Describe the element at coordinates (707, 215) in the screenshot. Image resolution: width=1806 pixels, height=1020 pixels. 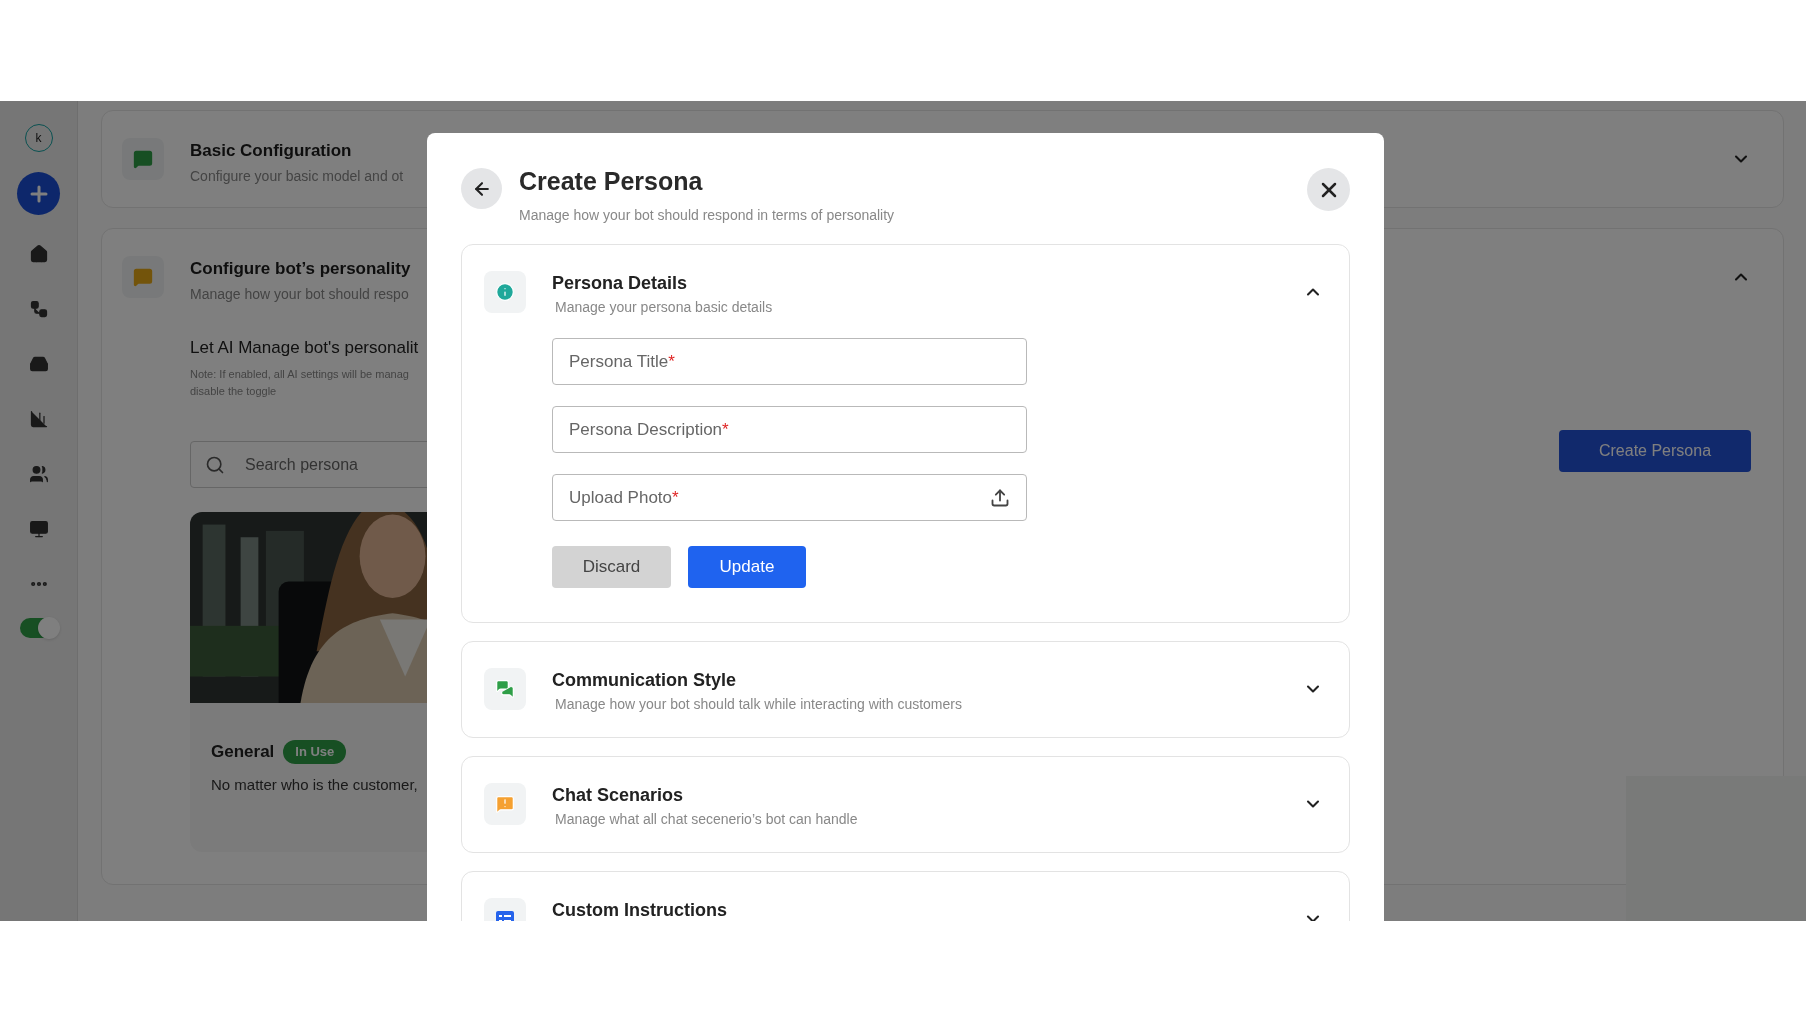
I see `modal-subtitle: Manage how your bot should respond in terms of personality` at that location.